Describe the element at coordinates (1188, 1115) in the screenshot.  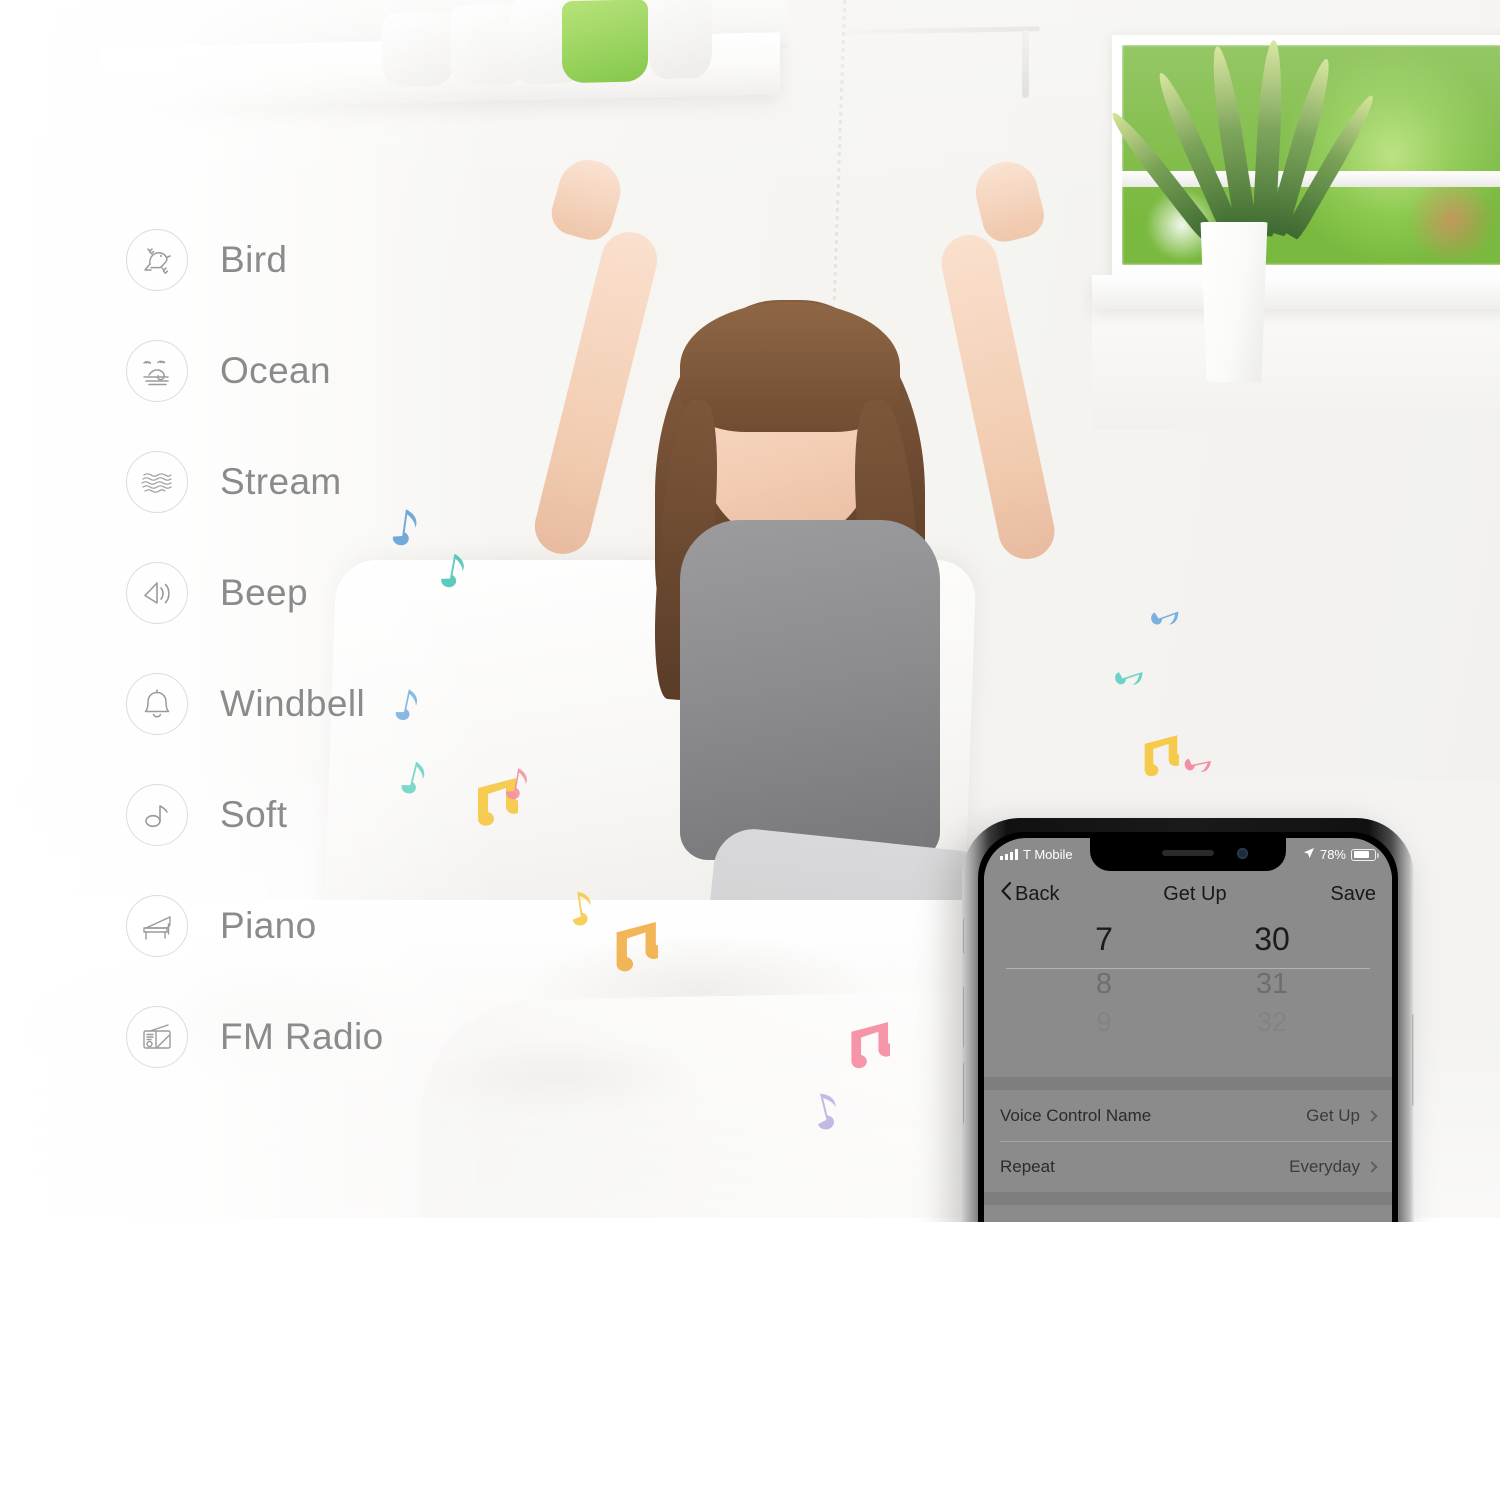
I see `row-voice-control-name: Voice Control Name Get Up` at that location.